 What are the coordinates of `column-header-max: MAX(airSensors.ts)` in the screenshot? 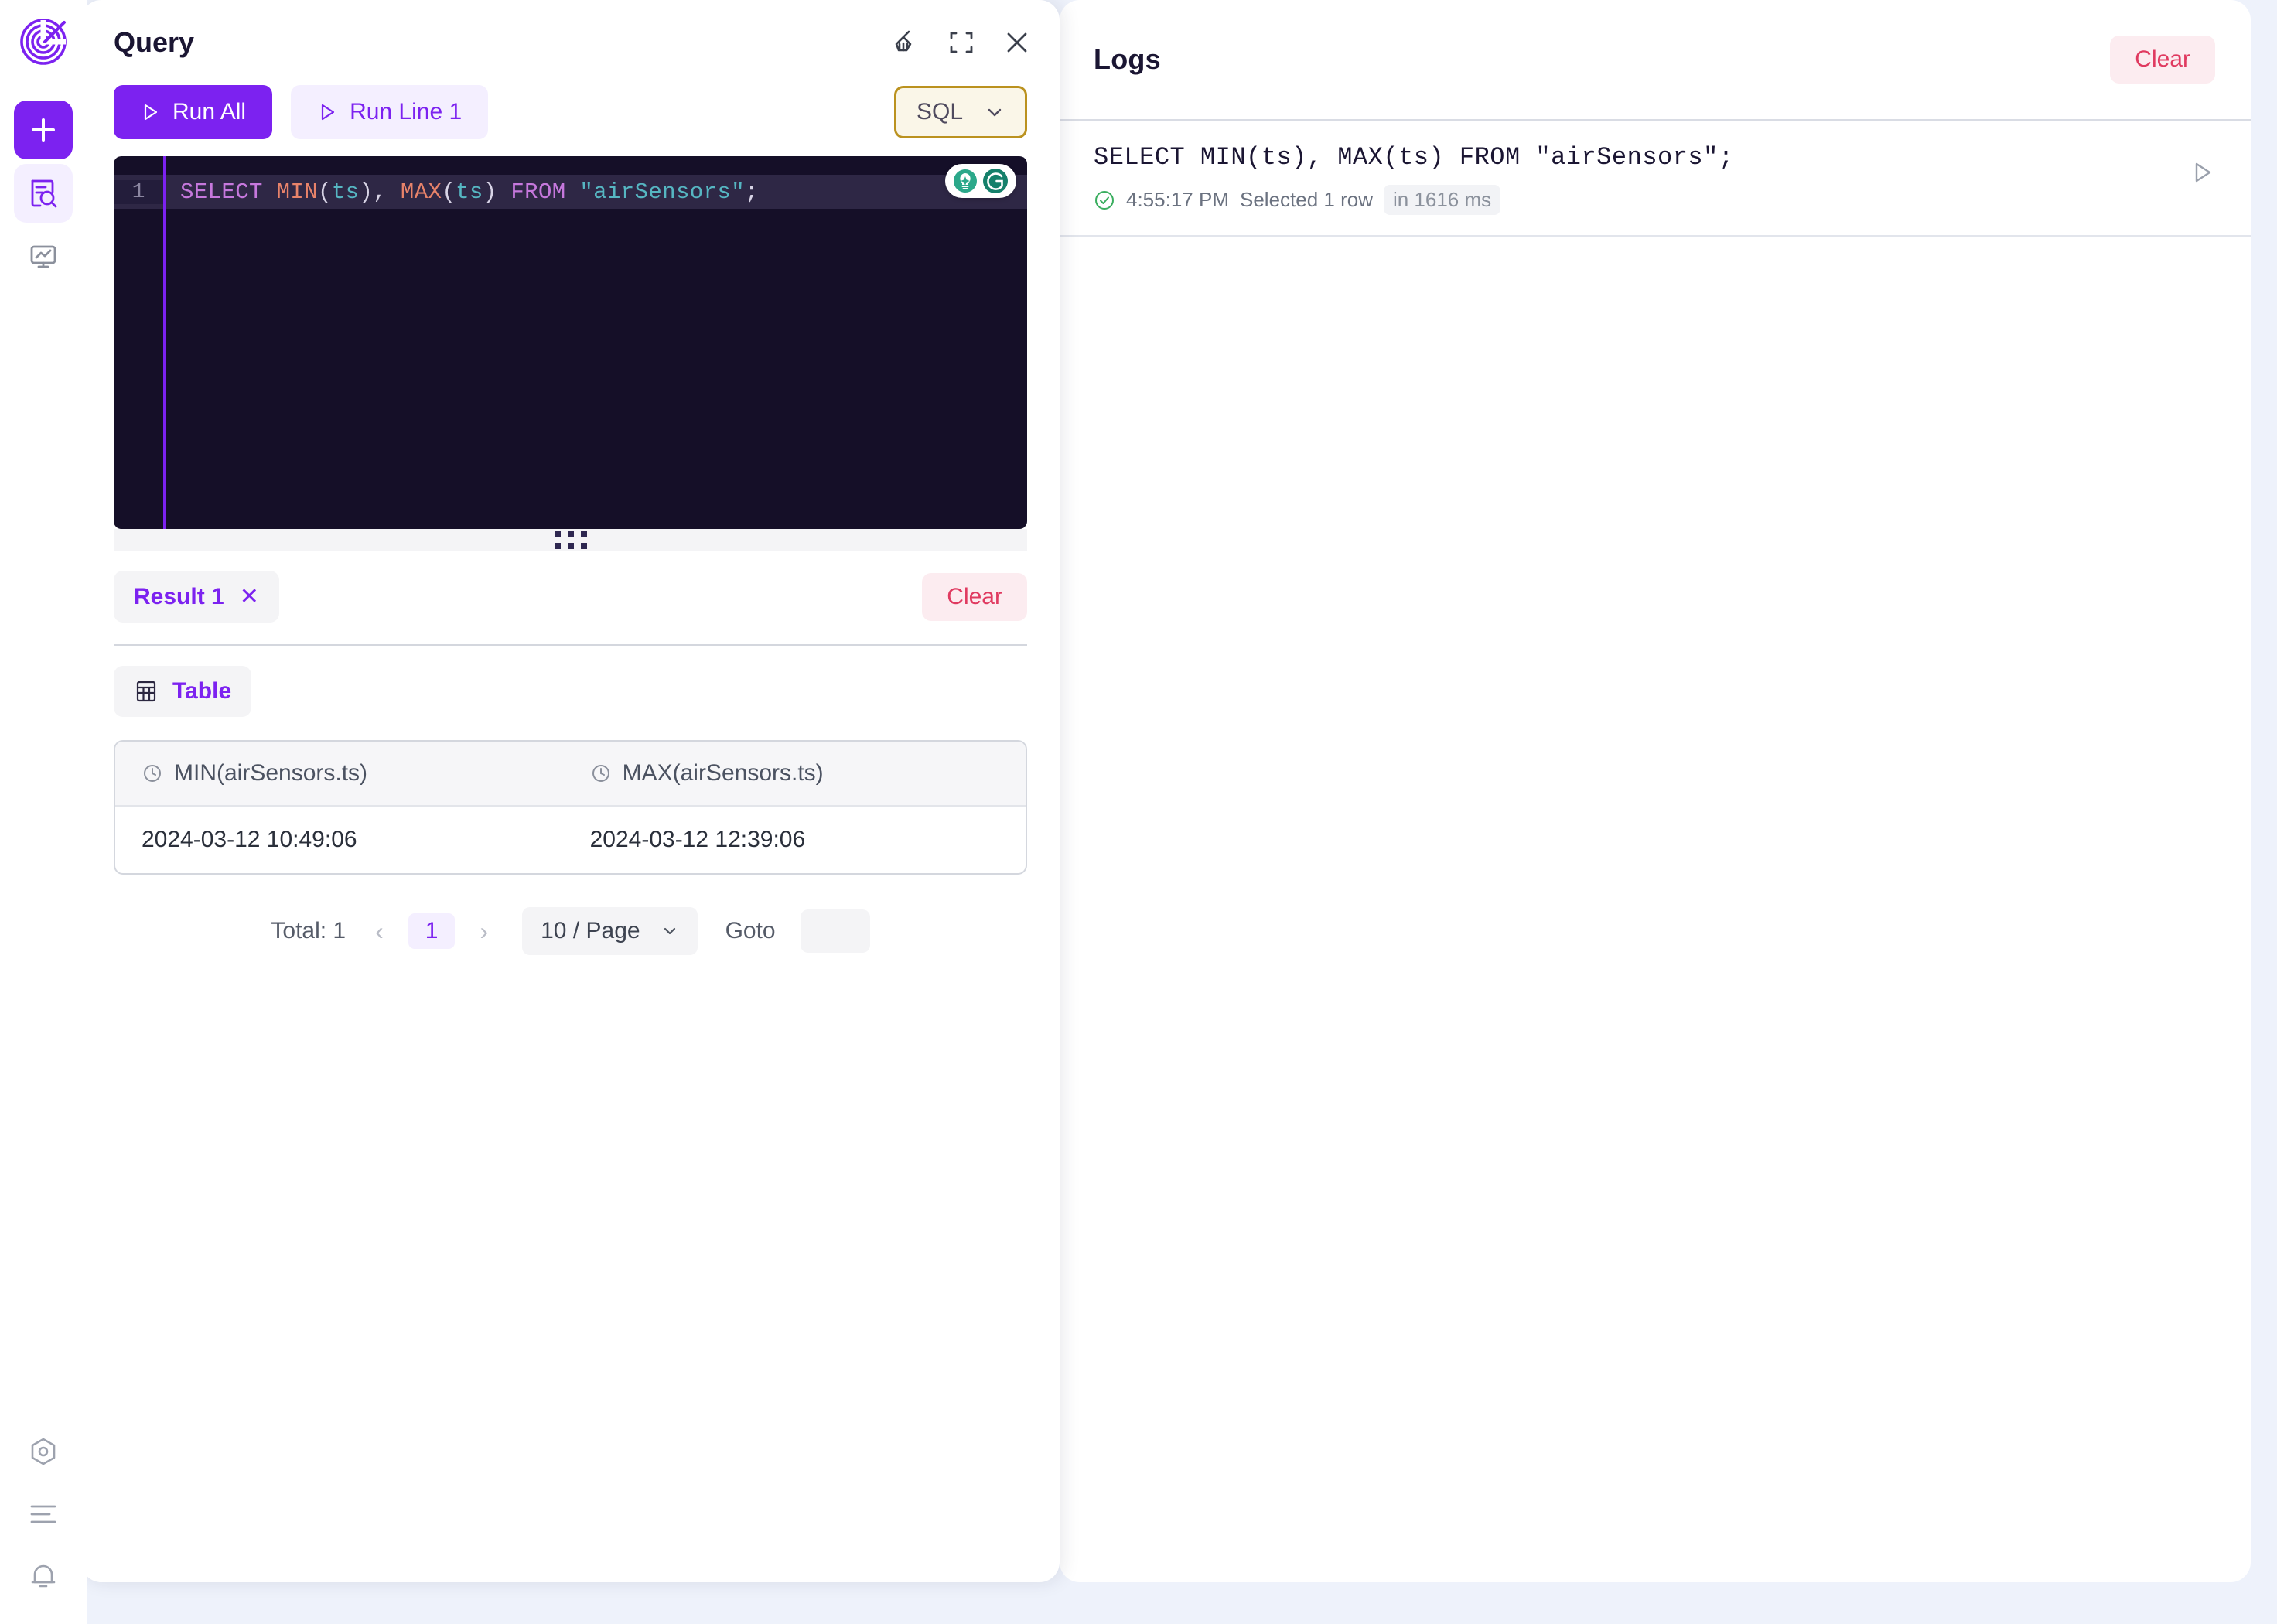 It's located at (795, 774).